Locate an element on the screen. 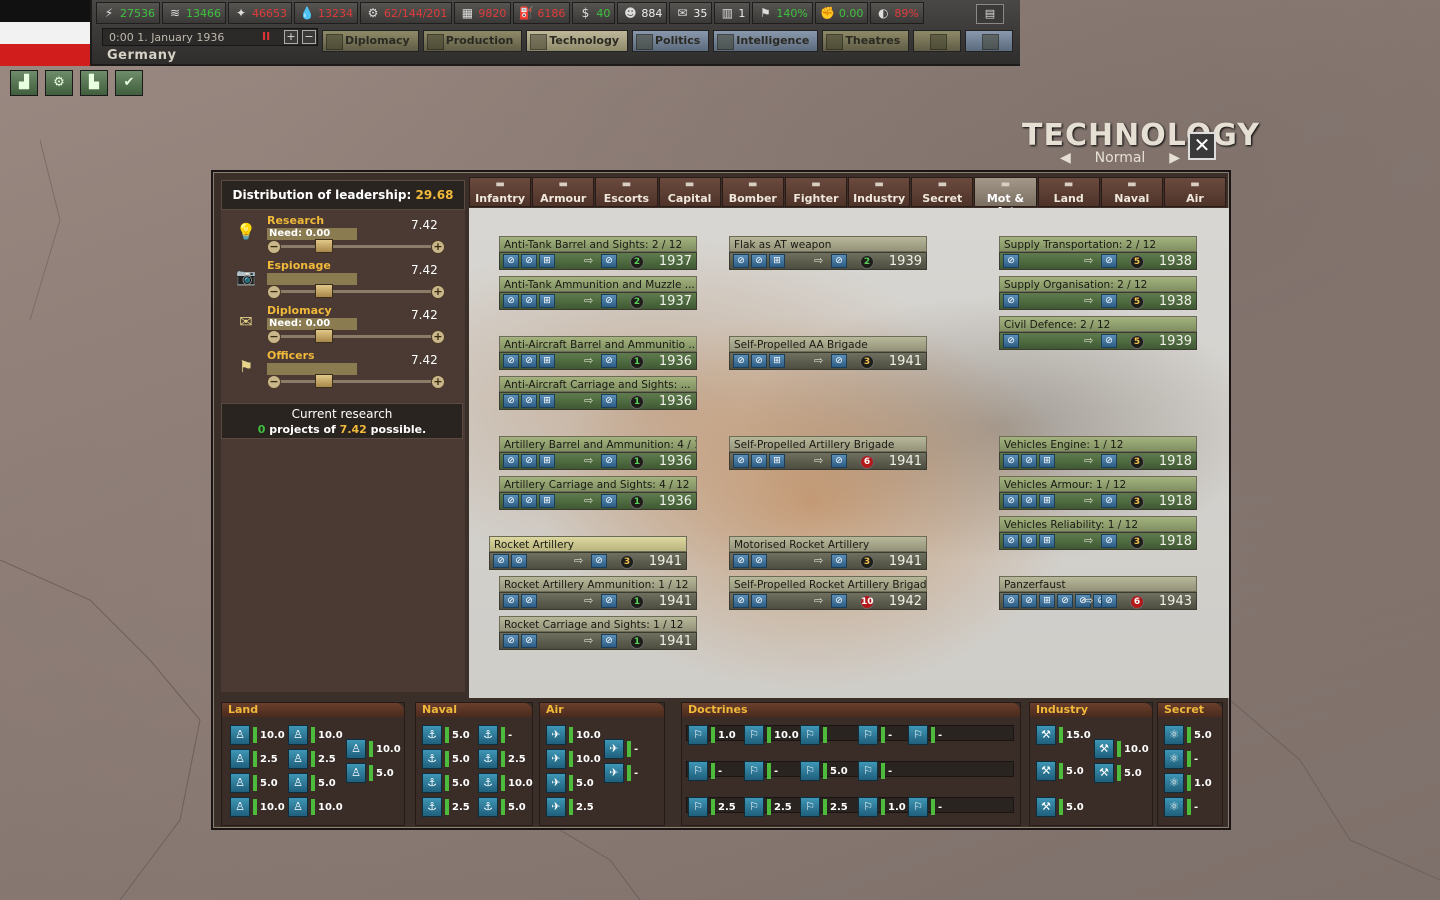  summary-item: ✈ 2.5 is located at coordinates (571, 807).